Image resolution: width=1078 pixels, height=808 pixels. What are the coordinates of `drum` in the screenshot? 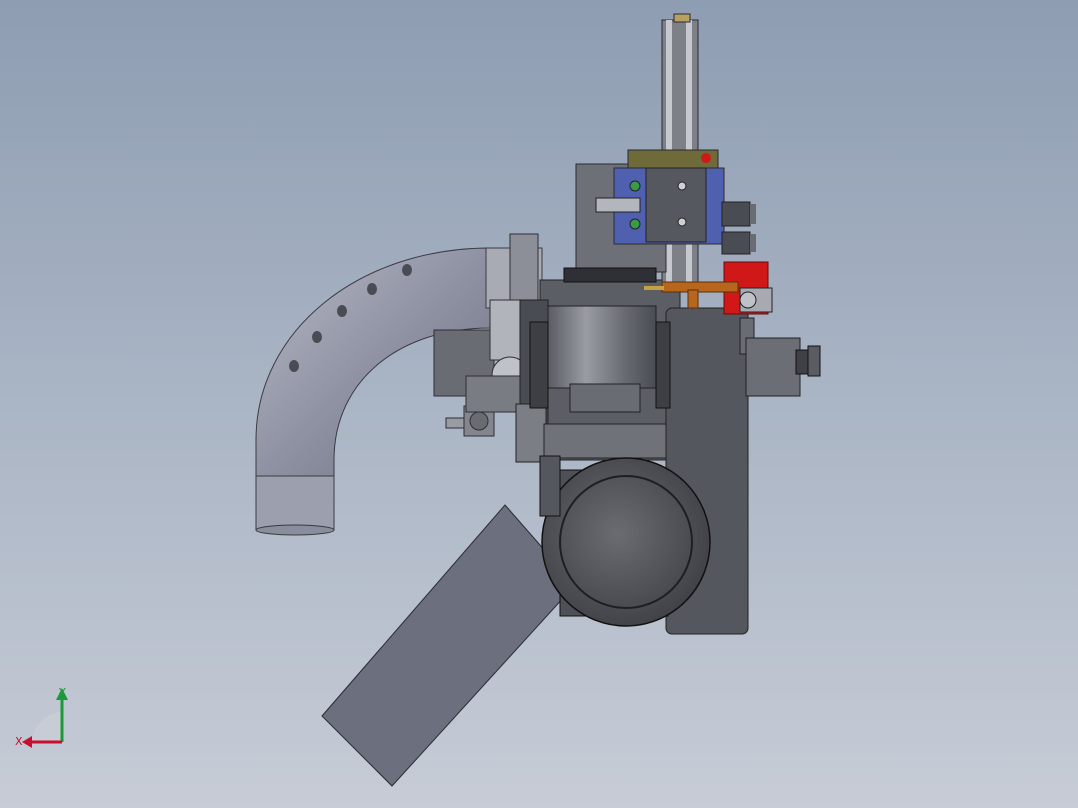 It's located at (602, 347).